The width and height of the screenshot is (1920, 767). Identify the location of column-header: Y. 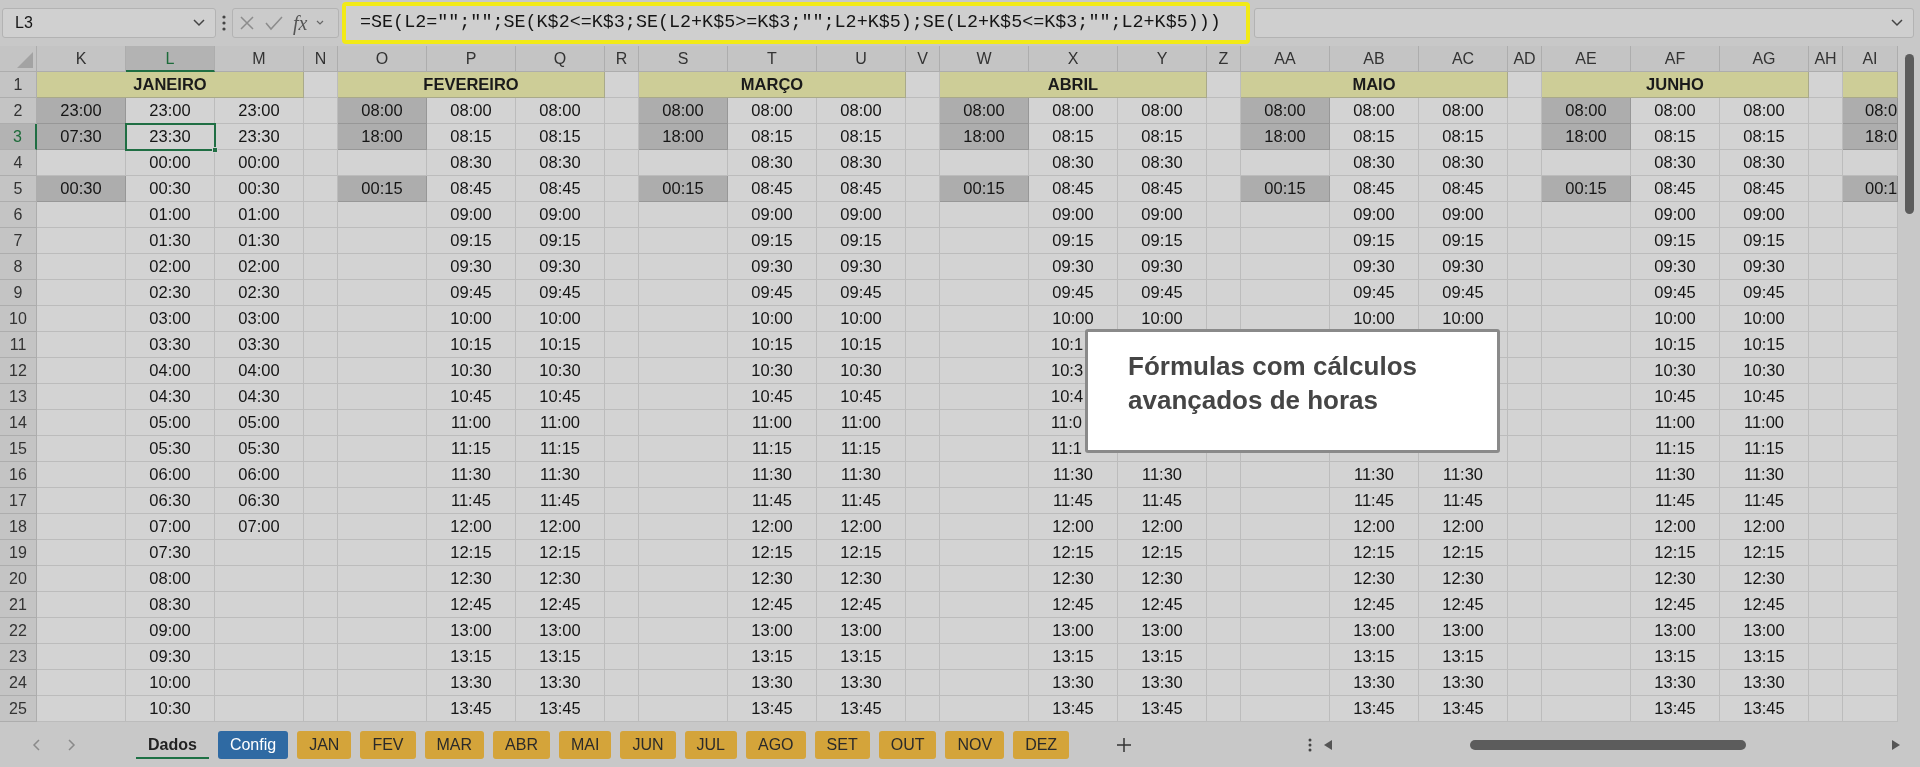
(1162, 59).